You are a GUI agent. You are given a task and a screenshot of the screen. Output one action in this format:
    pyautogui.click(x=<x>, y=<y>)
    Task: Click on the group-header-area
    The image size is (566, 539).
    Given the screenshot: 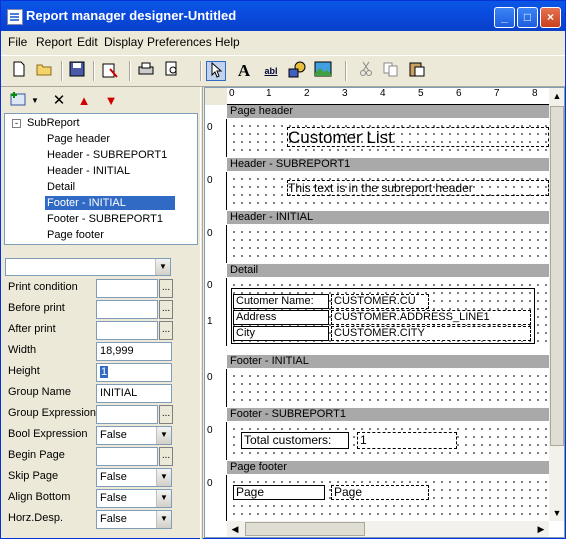 What is the action you would take?
    pyautogui.click(x=388, y=244)
    